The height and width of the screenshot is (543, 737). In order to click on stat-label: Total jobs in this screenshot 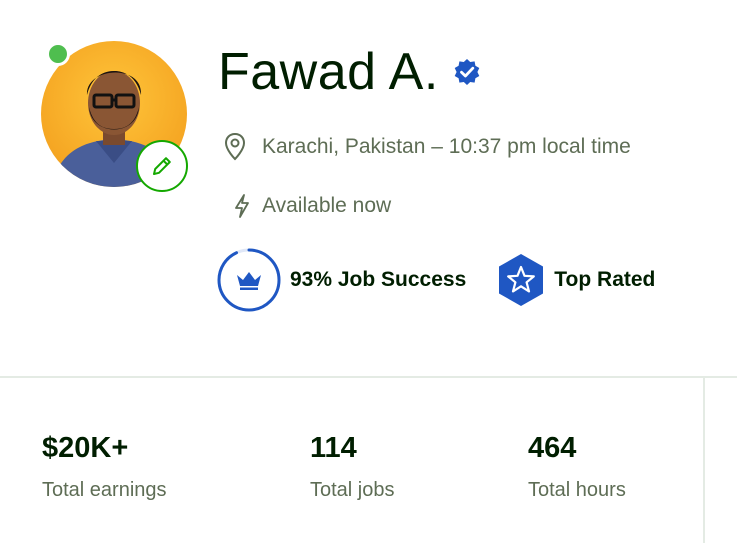, I will do `click(352, 490)`.